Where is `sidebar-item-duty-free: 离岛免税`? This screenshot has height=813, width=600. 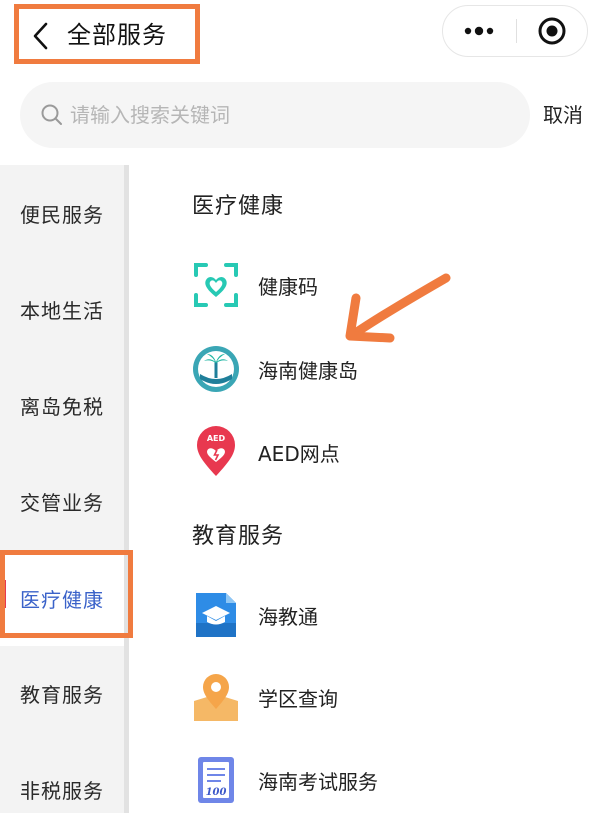
sidebar-item-duty-free: 离岛免税 is located at coordinates (62, 405).